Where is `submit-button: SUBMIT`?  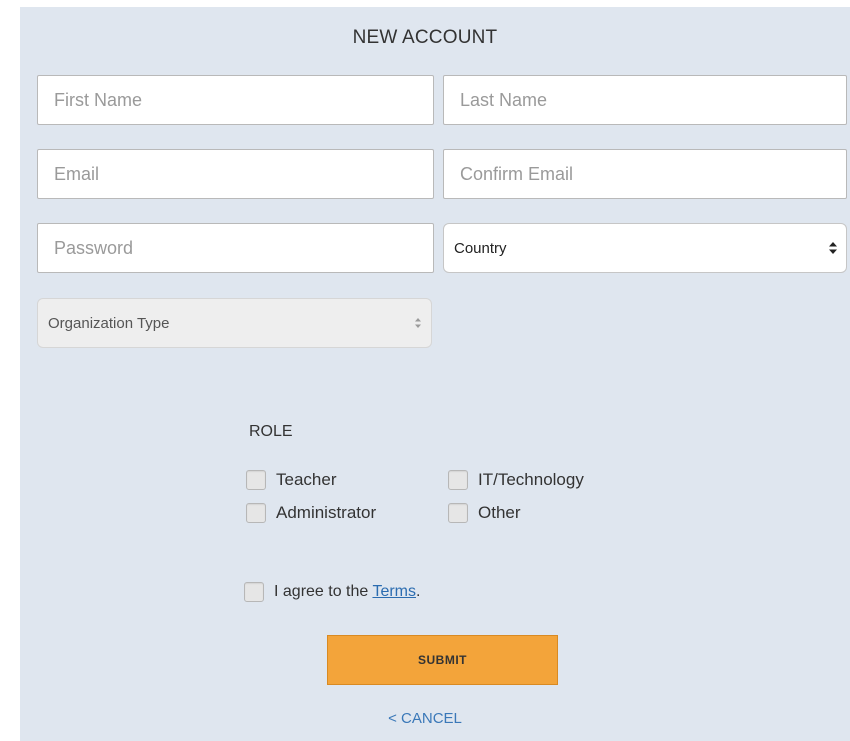 submit-button: SUBMIT is located at coordinates (442, 660).